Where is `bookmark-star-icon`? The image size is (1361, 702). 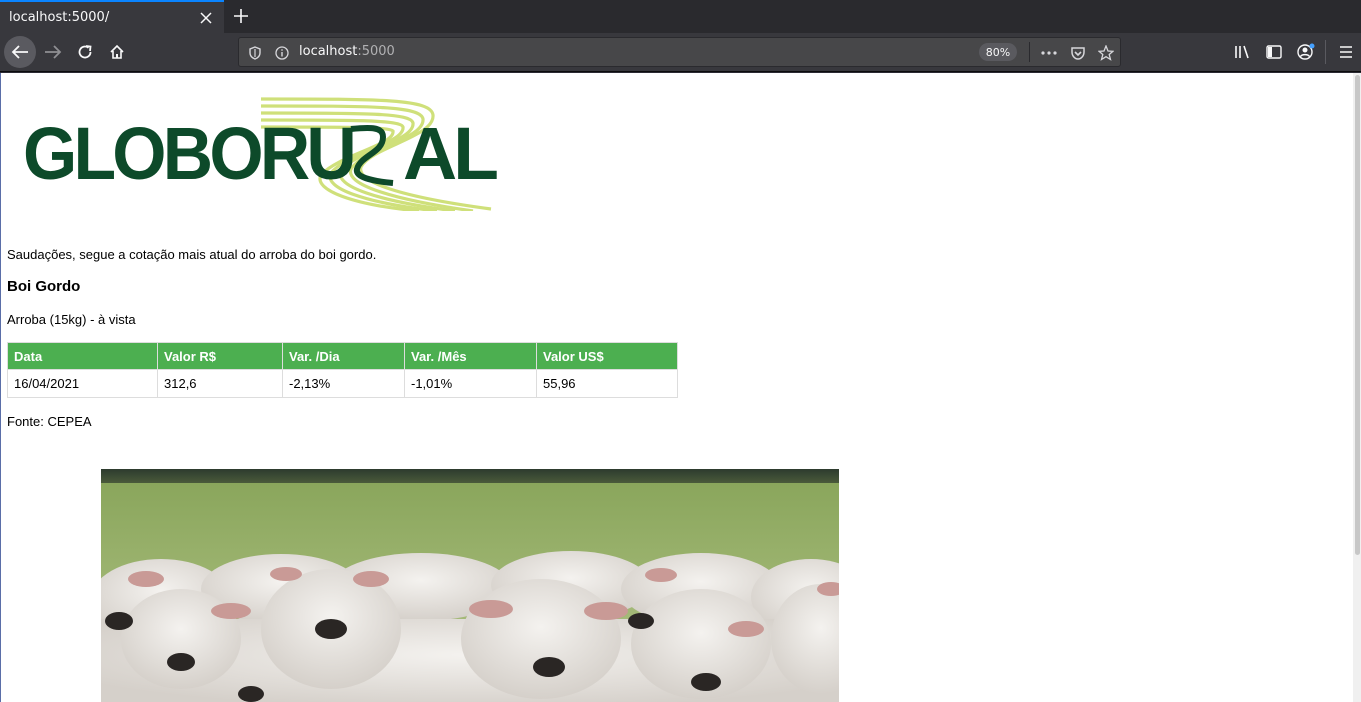 bookmark-star-icon is located at coordinates (1106, 53).